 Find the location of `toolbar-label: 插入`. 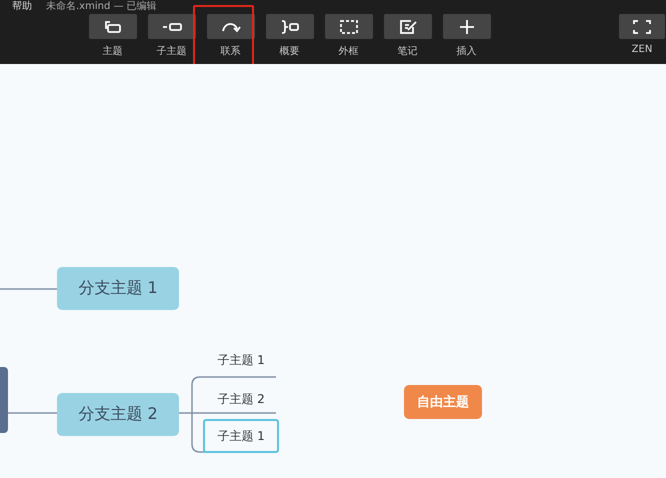

toolbar-label: 插入 is located at coordinates (466, 51).